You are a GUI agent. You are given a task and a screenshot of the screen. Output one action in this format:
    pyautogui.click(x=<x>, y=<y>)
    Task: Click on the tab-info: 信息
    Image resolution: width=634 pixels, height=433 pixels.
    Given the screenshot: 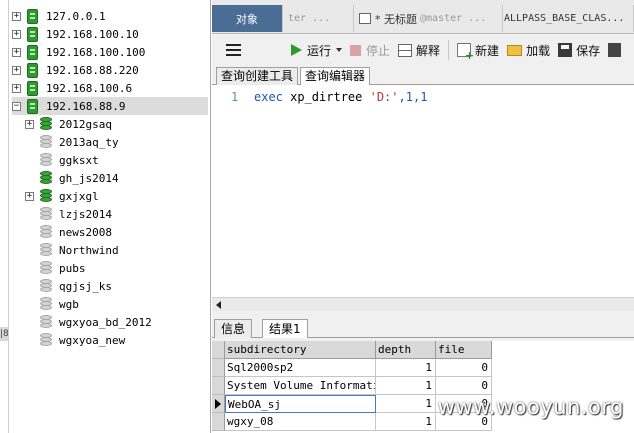 What is the action you would take?
    pyautogui.click(x=233, y=328)
    